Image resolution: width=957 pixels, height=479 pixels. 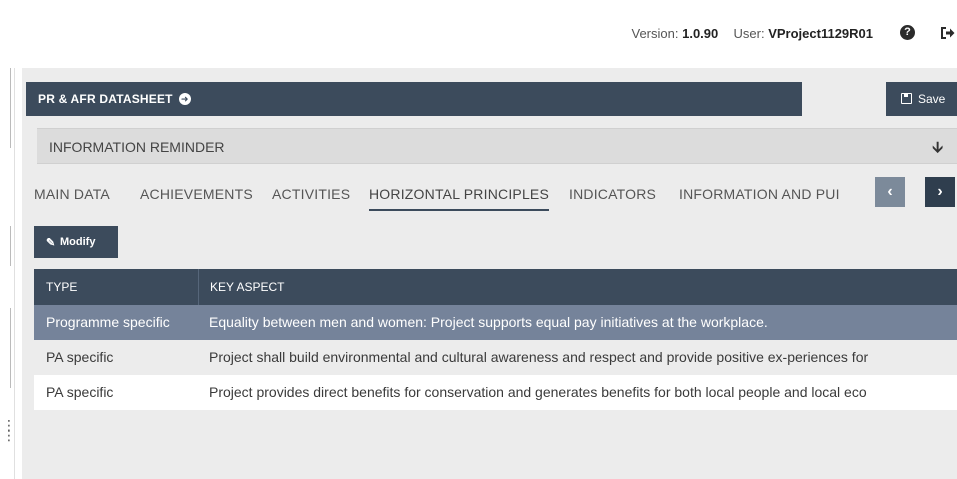 I want to click on save-button-label: Save, so click(x=932, y=99).